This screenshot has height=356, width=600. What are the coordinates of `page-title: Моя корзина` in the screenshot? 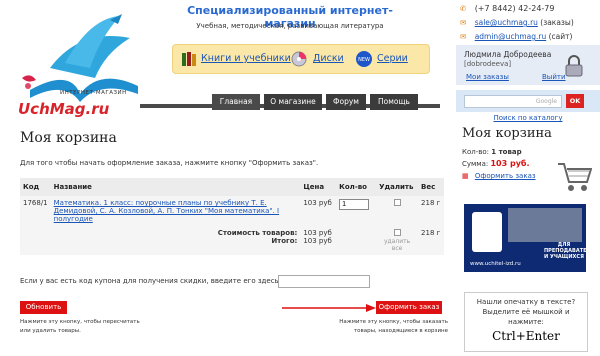 It's located at (68, 138).